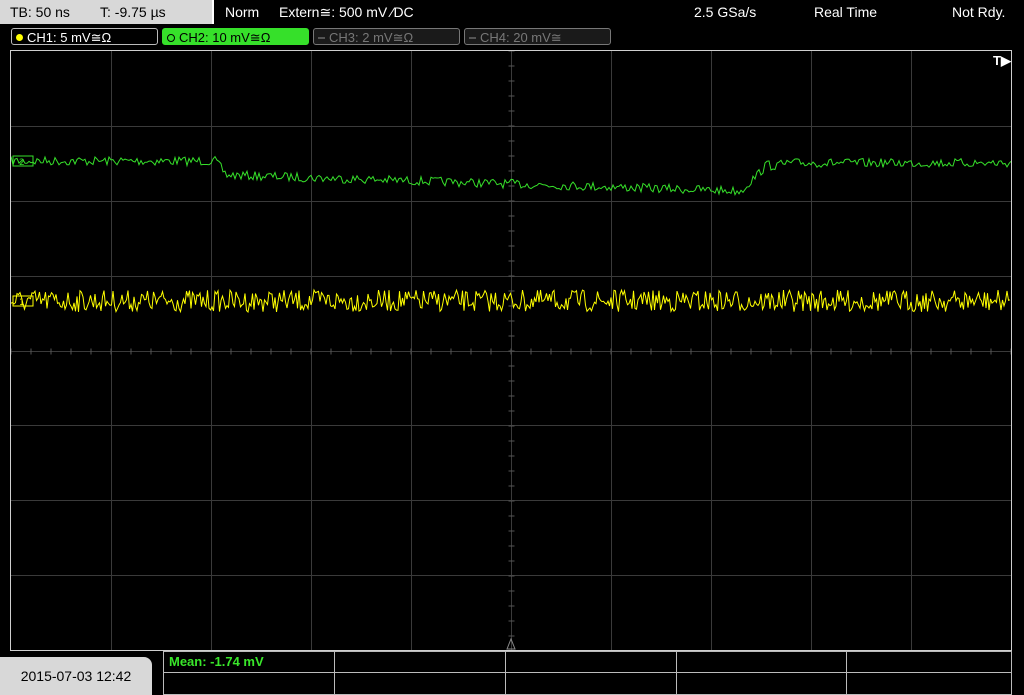 The width and height of the screenshot is (1024, 695). What do you see at coordinates (216, 661) in the screenshot?
I see `mean-readout: Mean: -1.74 mV` at bounding box center [216, 661].